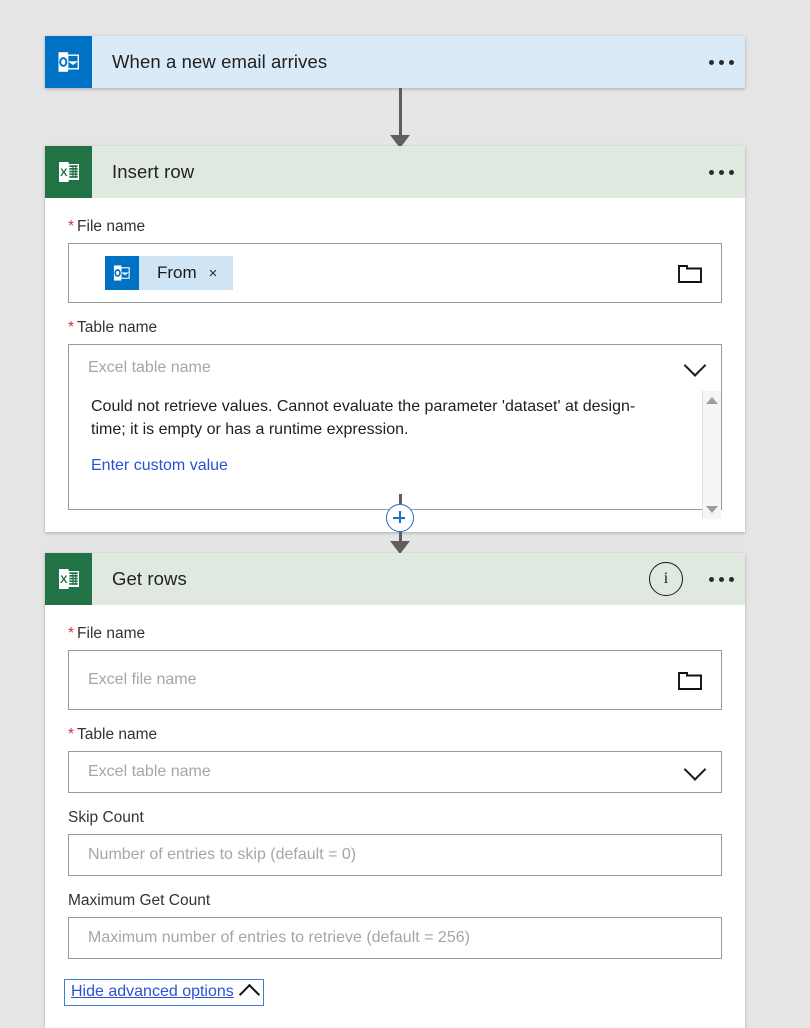 This screenshot has width=810, height=1028. I want to click on connector-trigger-to-insert-row, so click(400, 118).